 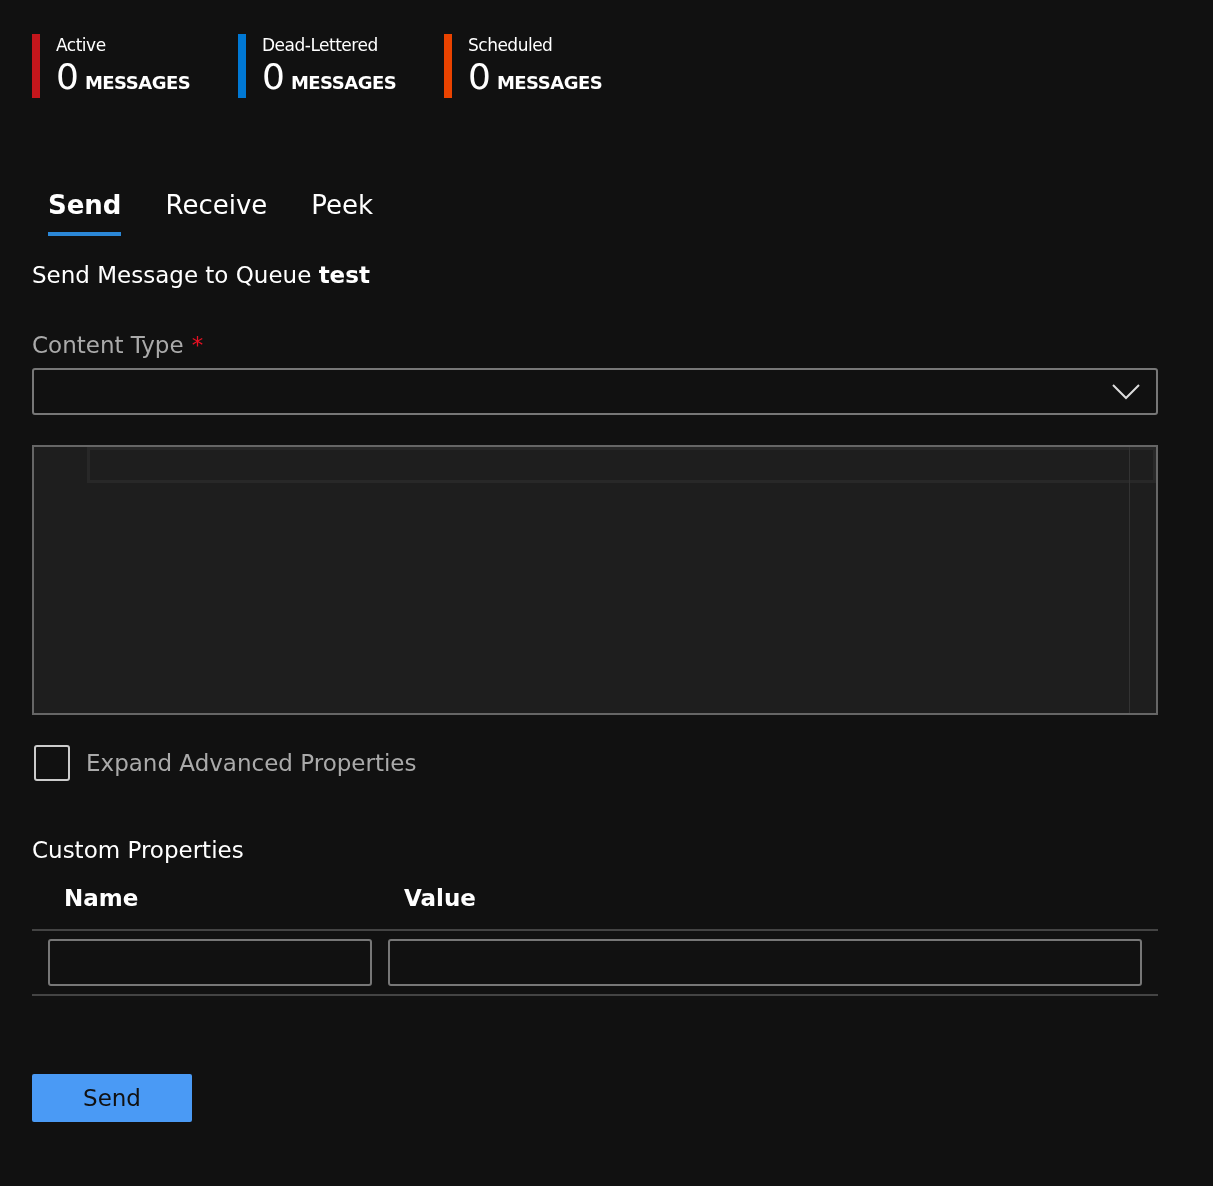 What do you see at coordinates (197, 345) in the screenshot?
I see `required-mark: *` at bounding box center [197, 345].